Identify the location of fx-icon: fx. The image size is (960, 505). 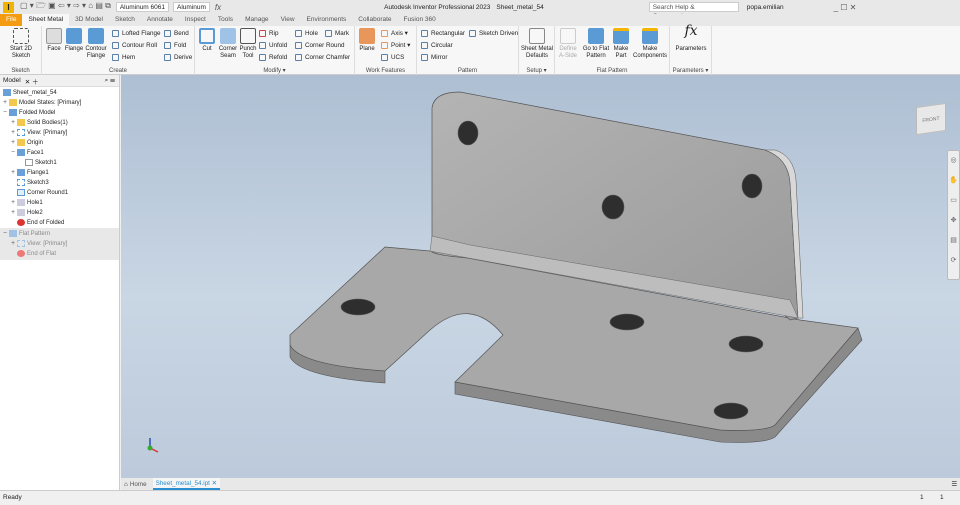
(218, 7).